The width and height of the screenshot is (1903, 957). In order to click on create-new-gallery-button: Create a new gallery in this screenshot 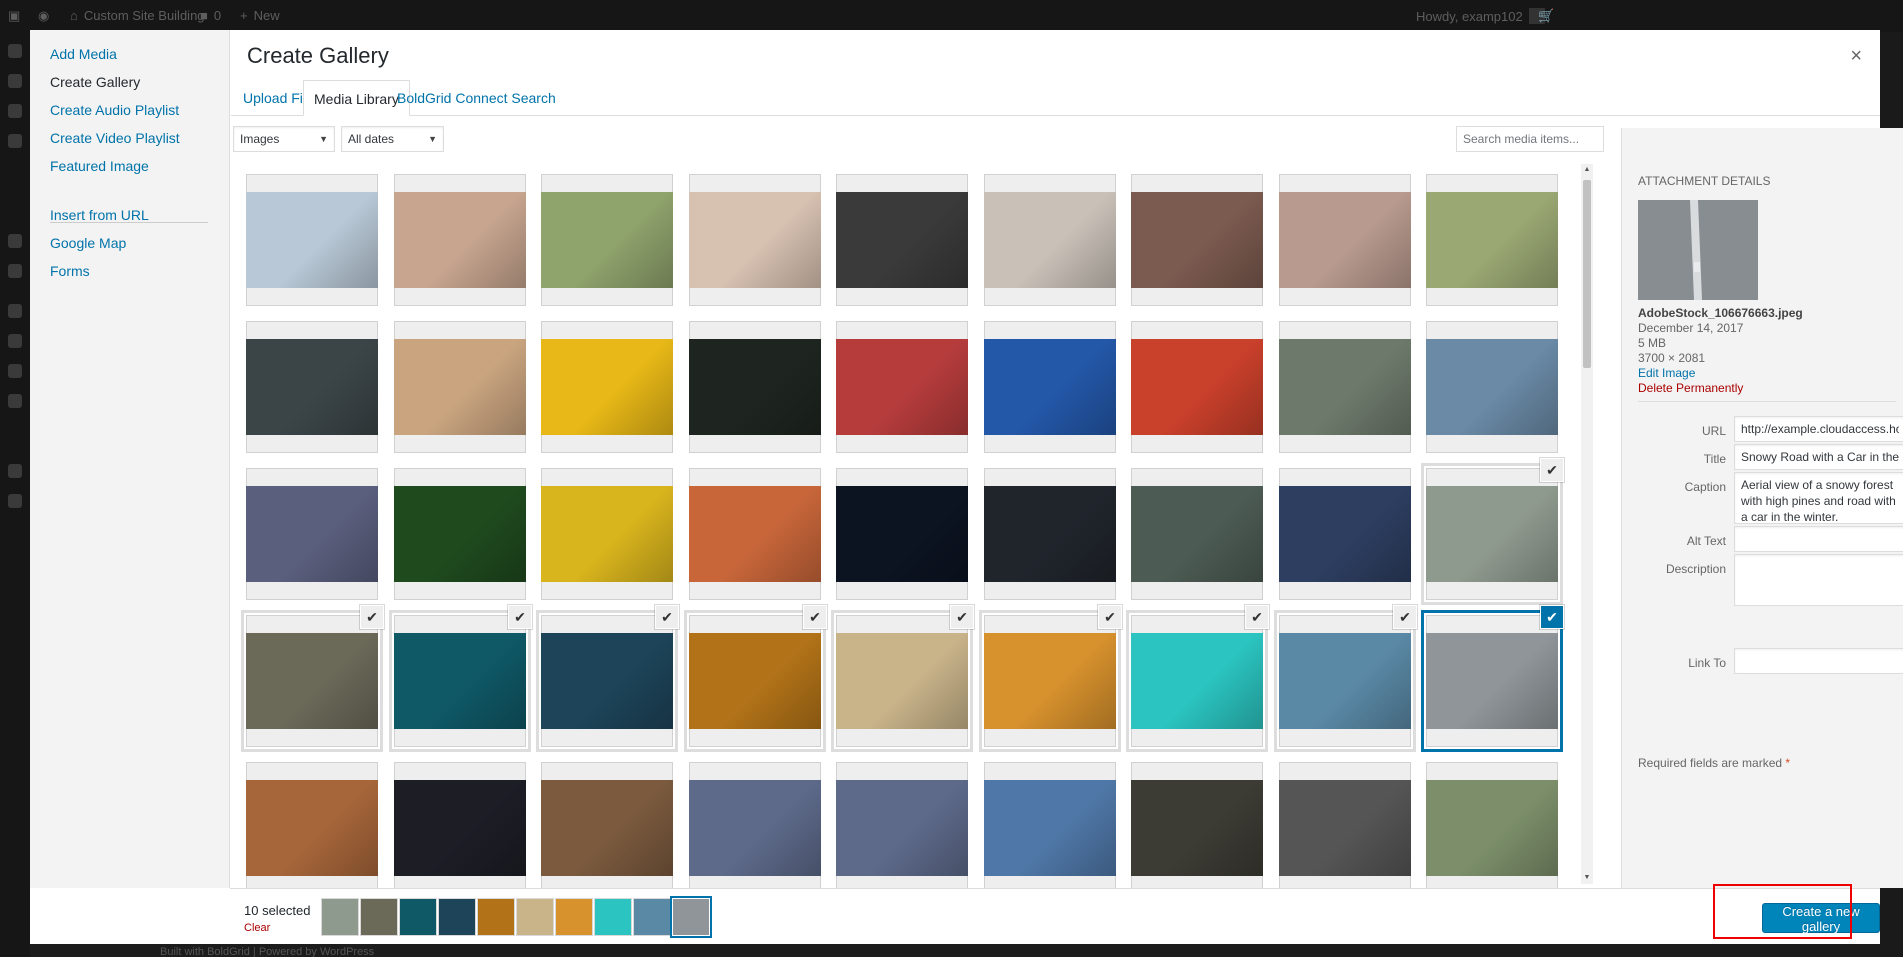, I will do `click(1821, 918)`.